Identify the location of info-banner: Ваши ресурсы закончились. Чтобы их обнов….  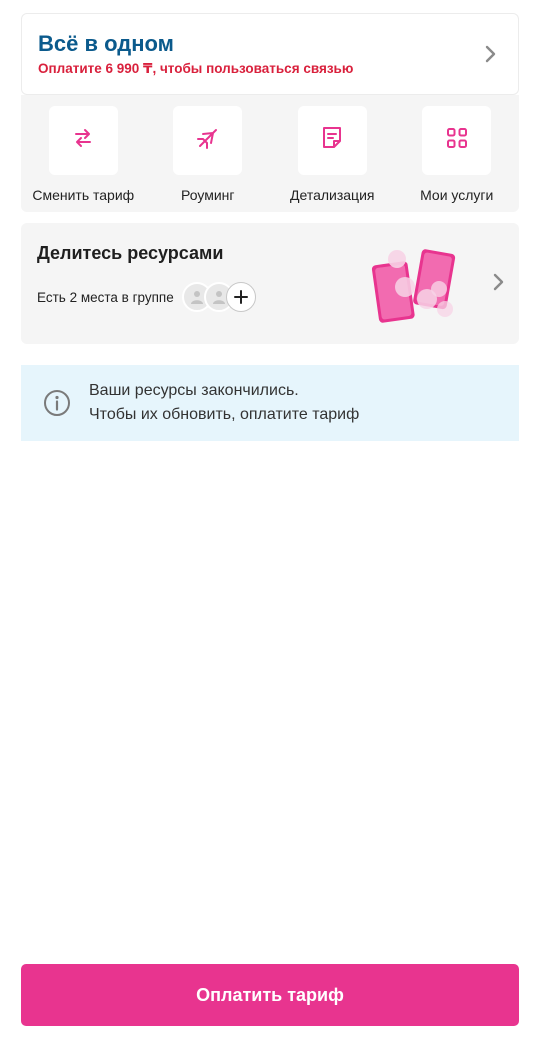
(270, 403).